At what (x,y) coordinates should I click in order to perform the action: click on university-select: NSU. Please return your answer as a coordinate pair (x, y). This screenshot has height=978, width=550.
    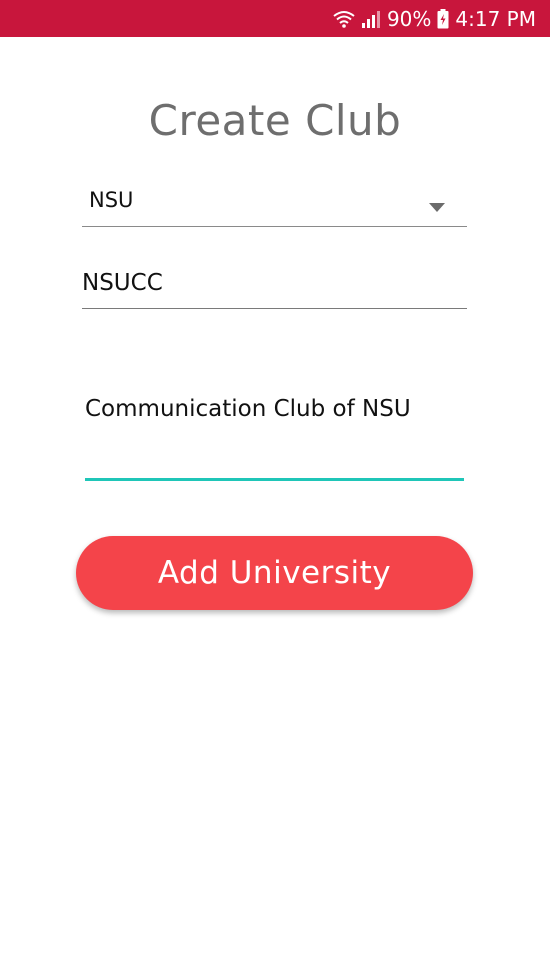
    Looking at the image, I should click on (274, 202).